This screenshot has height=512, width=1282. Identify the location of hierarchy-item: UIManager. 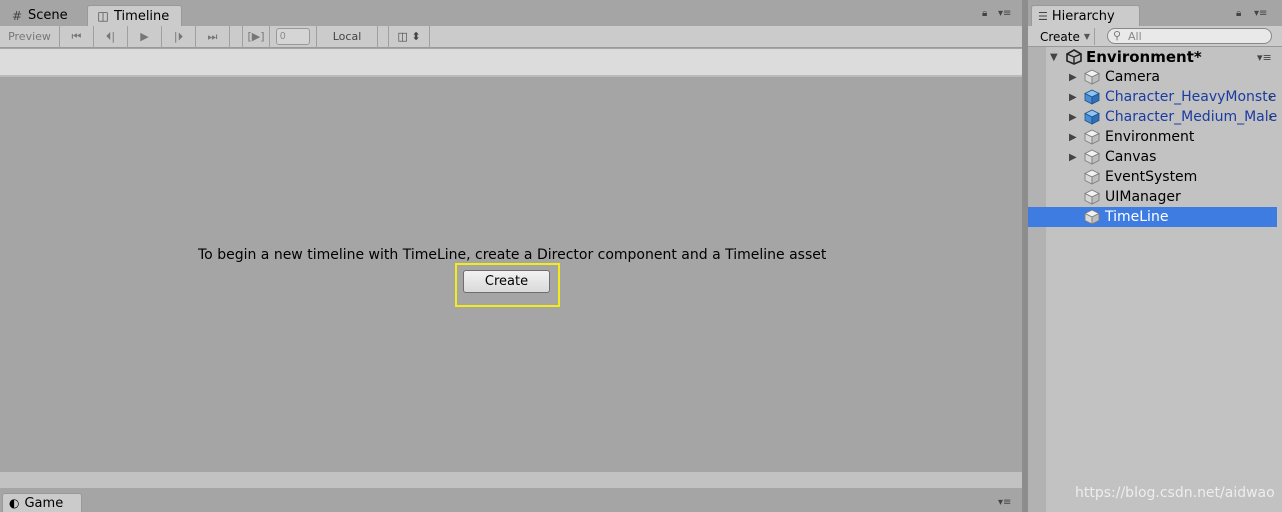
(1152, 197).